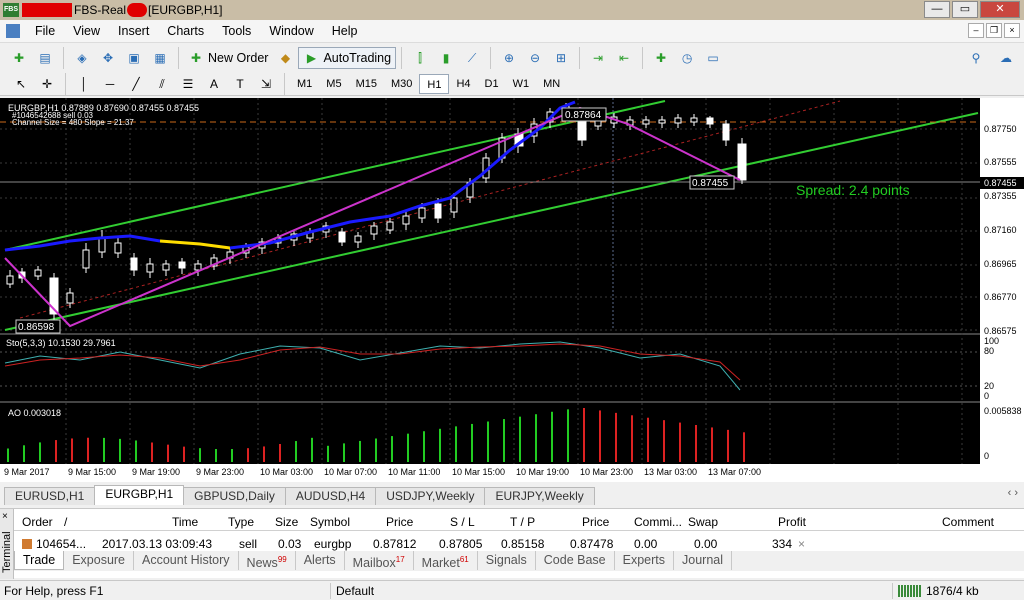  What do you see at coordinates (45, 31) in the screenshot?
I see `menu-file: File` at bounding box center [45, 31].